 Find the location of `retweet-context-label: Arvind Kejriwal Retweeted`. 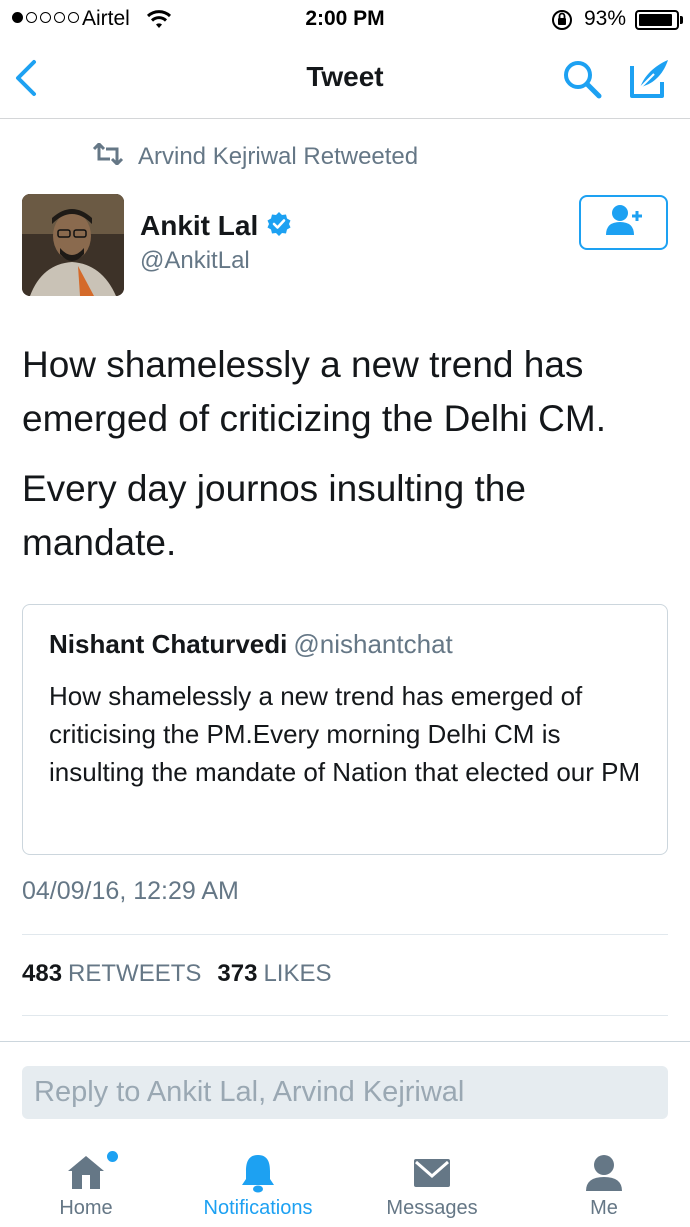

retweet-context-label: Arvind Kejriwal Retweeted is located at coordinates (278, 156).